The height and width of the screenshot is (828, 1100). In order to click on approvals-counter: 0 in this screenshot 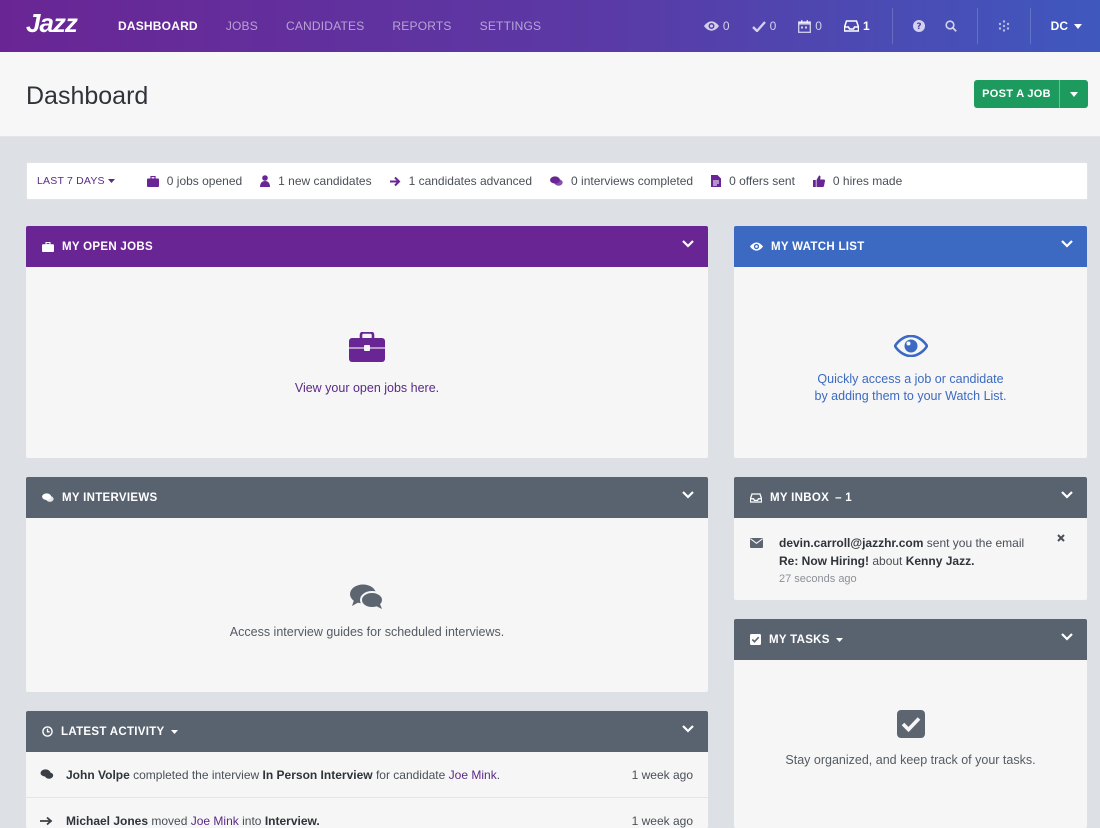, I will do `click(764, 26)`.